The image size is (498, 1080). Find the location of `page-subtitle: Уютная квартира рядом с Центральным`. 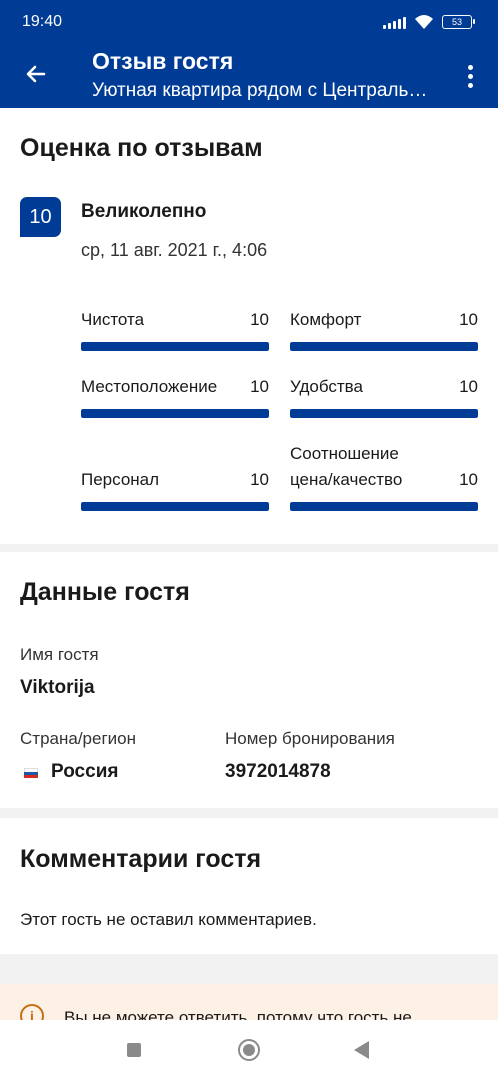

page-subtitle: Уютная квартира рядом с Центральным is located at coordinates (264, 90).